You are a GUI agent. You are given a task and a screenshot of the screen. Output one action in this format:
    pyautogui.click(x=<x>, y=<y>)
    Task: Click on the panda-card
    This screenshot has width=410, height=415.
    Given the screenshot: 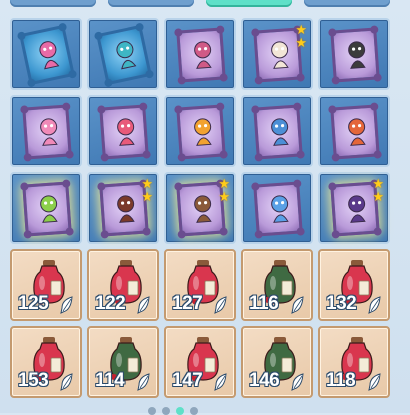 What is the action you would take?
    pyautogui.click(x=355, y=55)
    